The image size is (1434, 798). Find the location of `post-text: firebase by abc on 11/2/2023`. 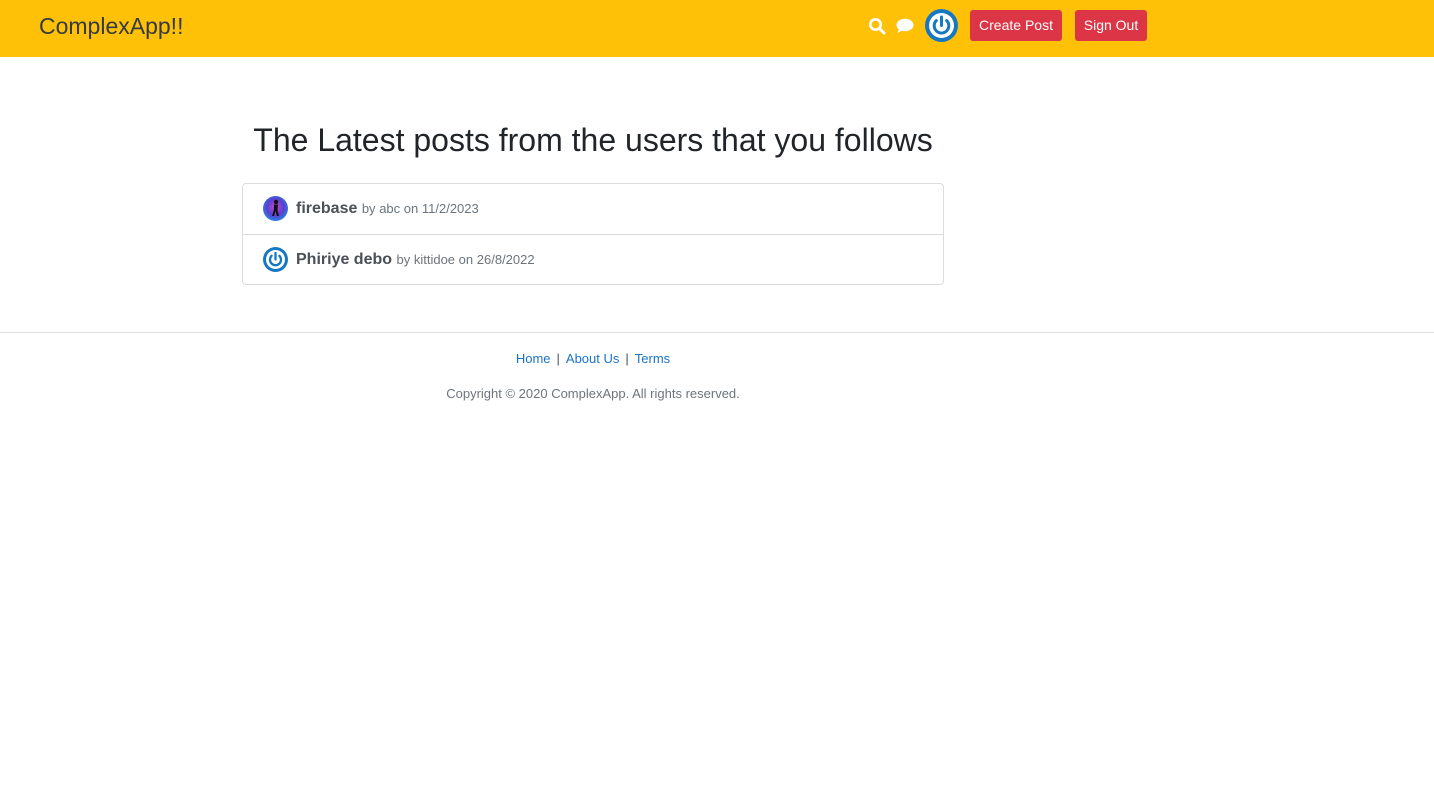

post-text: firebase by abc on 11/2/2023 is located at coordinates (387, 209).